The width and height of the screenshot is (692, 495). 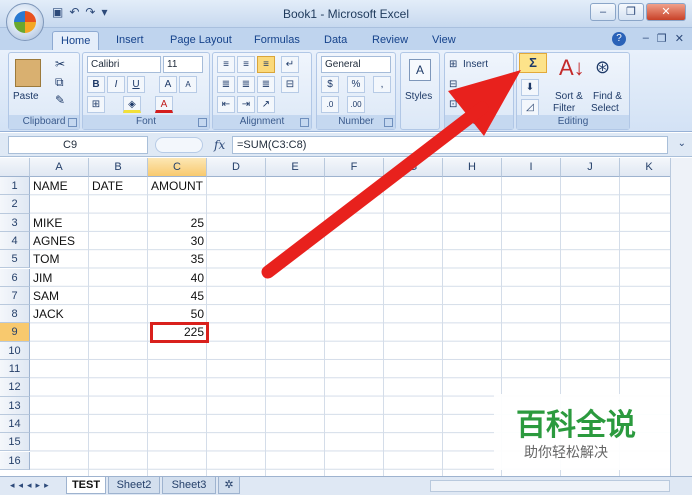 I want to click on fill-icon: ⬇, so click(x=530, y=87).